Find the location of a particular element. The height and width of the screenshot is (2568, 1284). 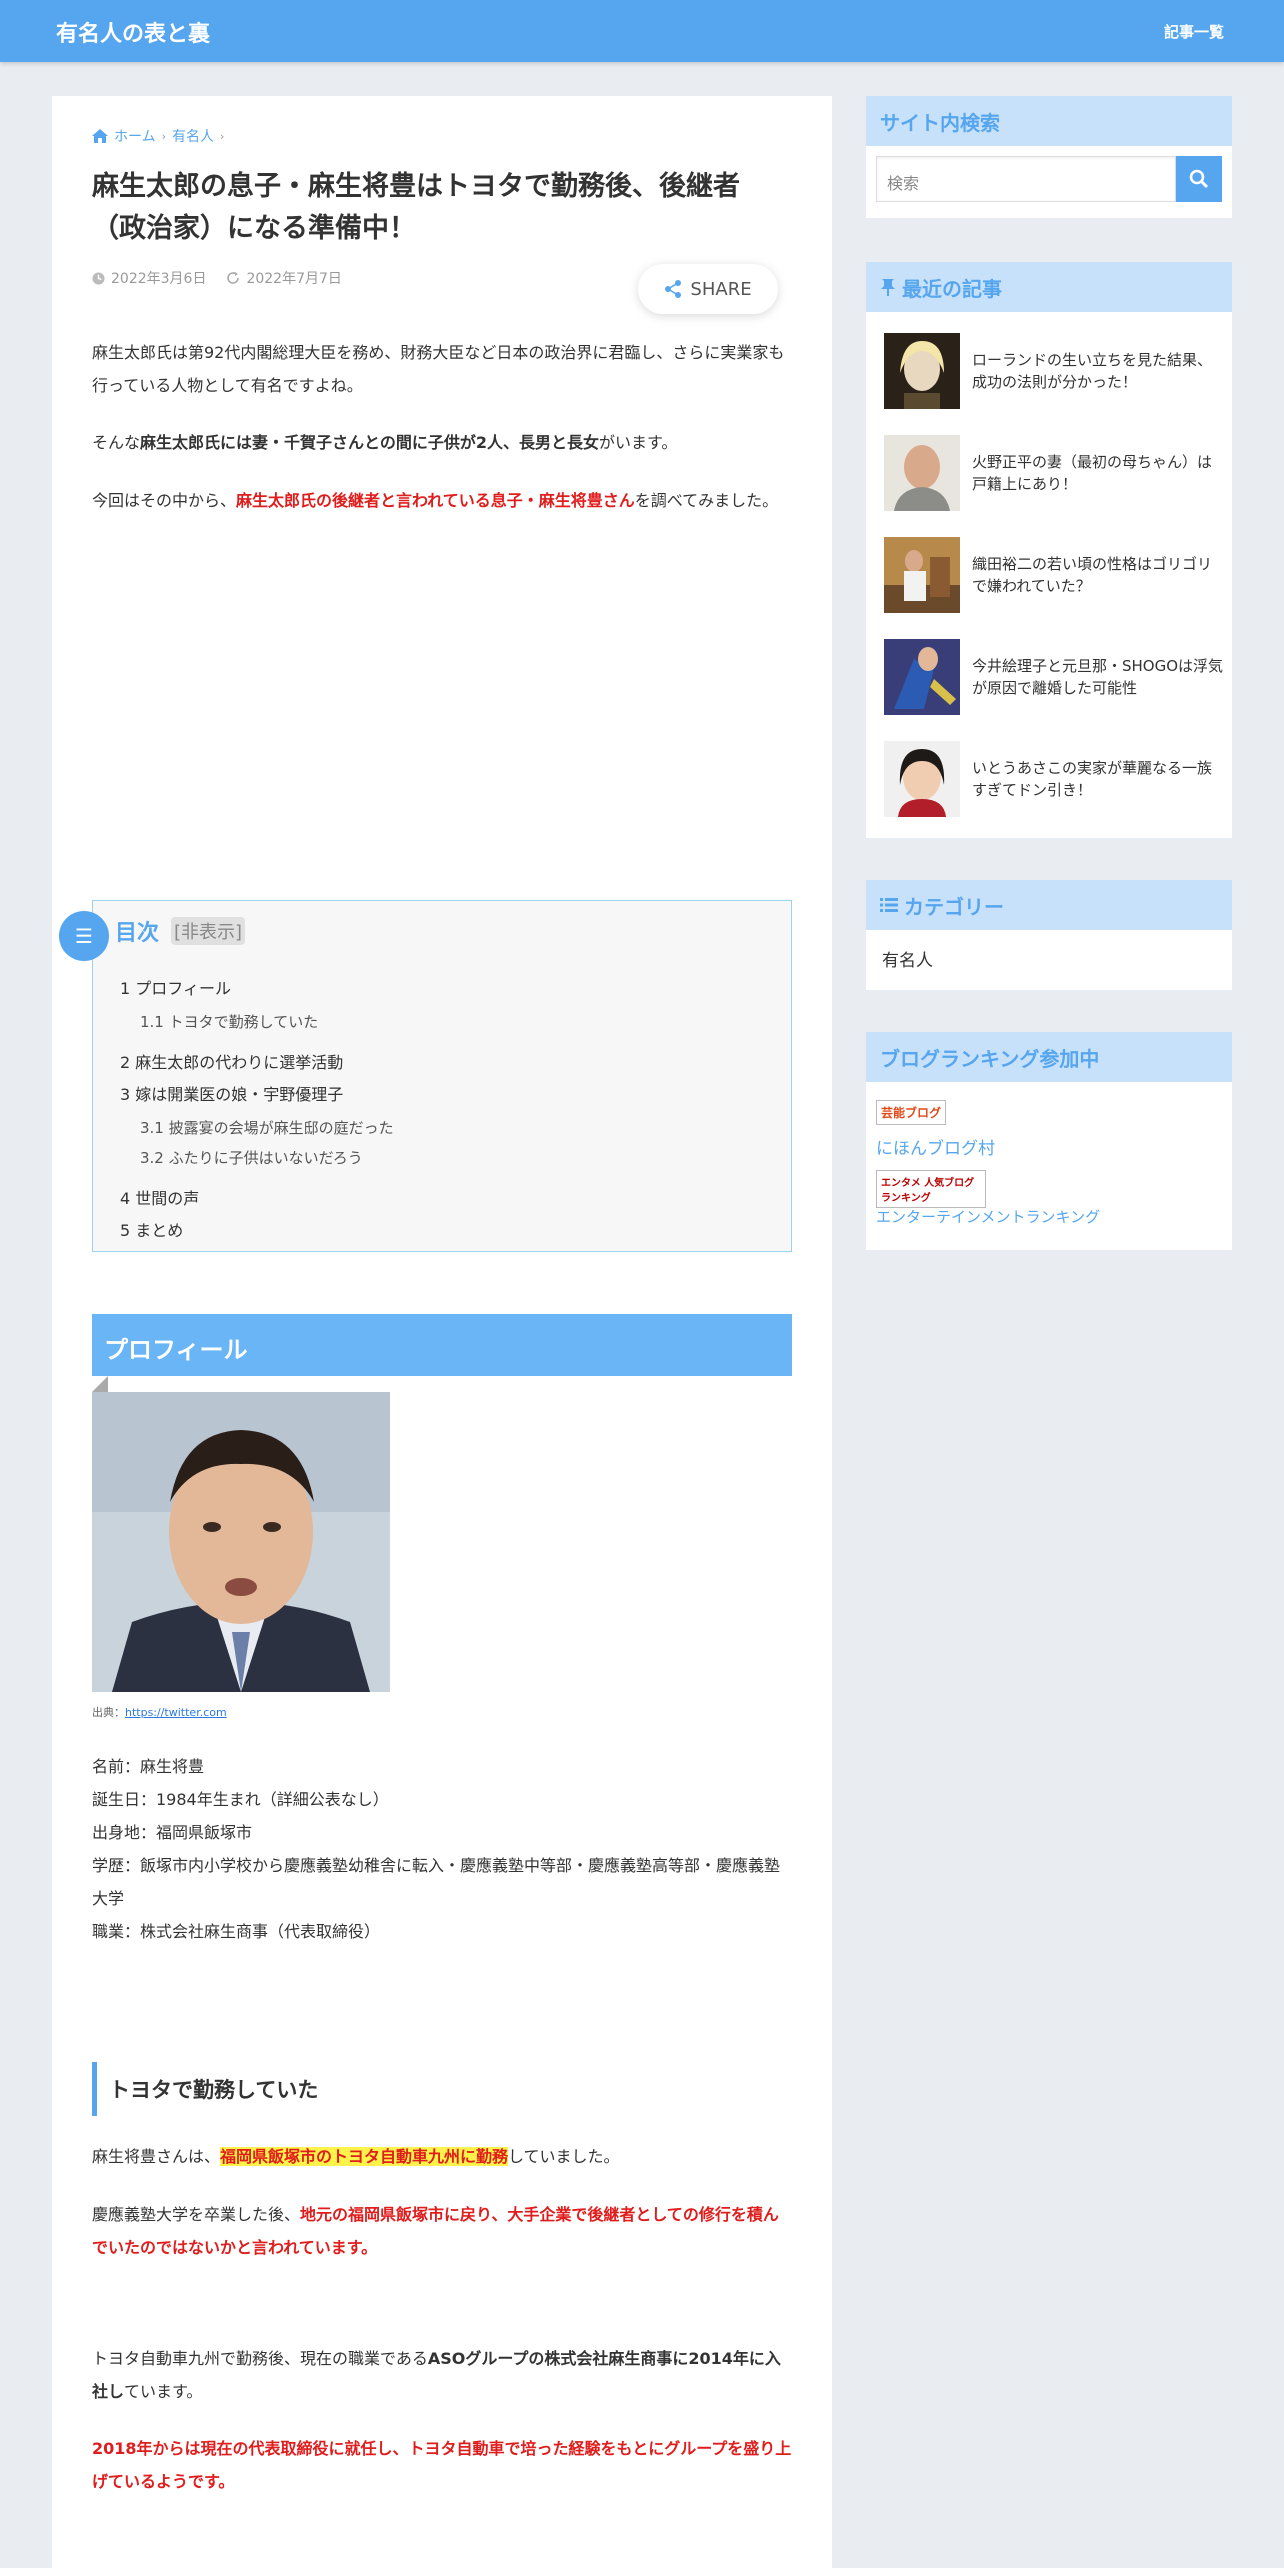

recent-post-title: いとうあさこの実家が華麗なる一族すぎてドン引き！ is located at coordinates (1092, 779).